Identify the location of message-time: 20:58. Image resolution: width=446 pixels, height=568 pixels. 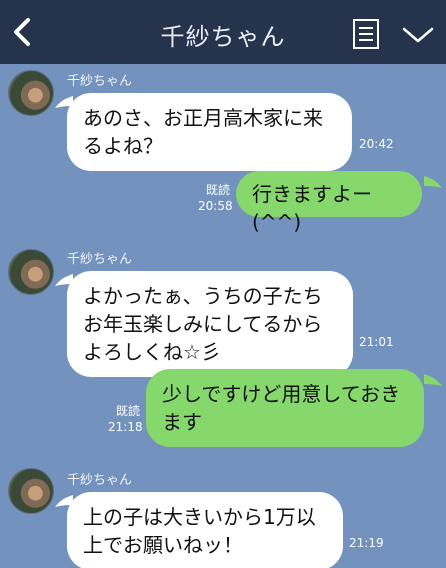
(215, 206).